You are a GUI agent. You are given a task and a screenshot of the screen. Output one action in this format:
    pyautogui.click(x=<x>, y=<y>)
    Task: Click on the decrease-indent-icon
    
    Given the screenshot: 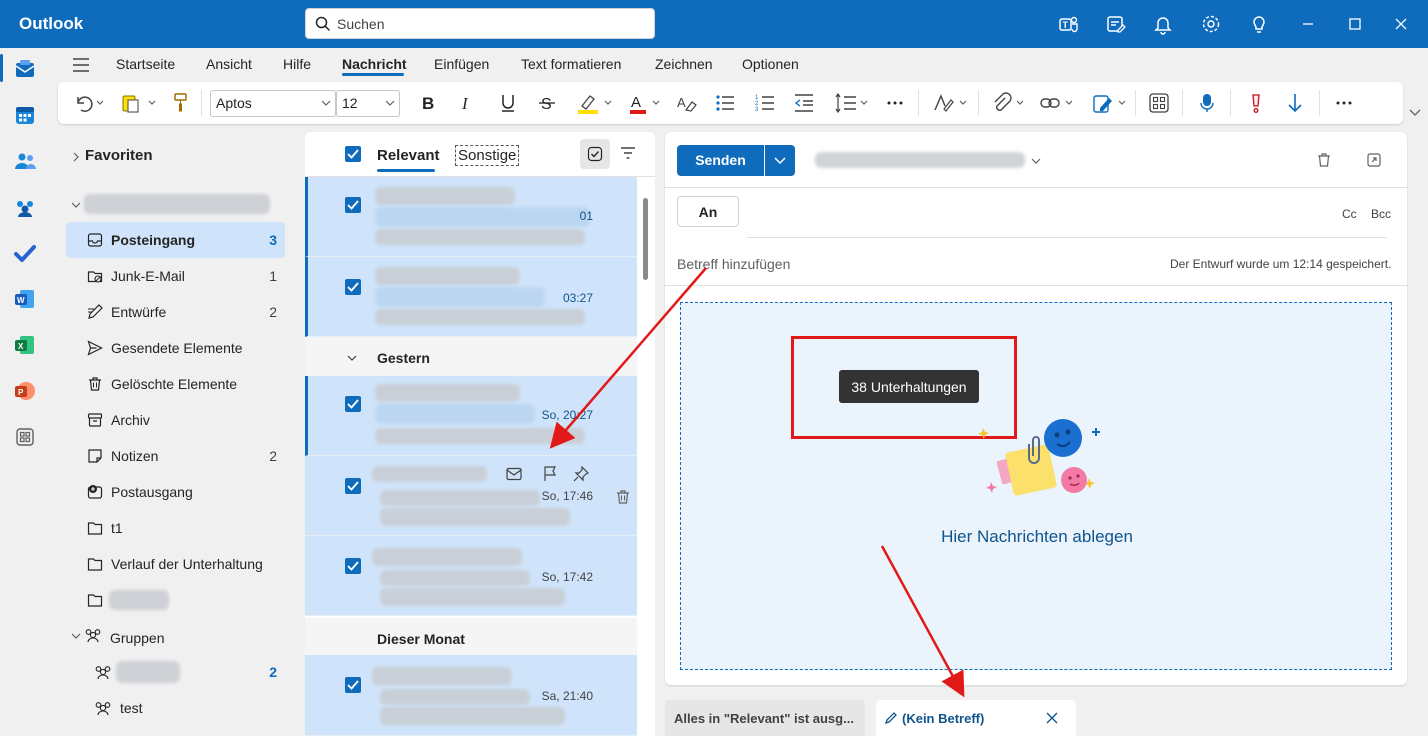 What is the action you would take?
    pyautogui.click(x=804, y=103)
    